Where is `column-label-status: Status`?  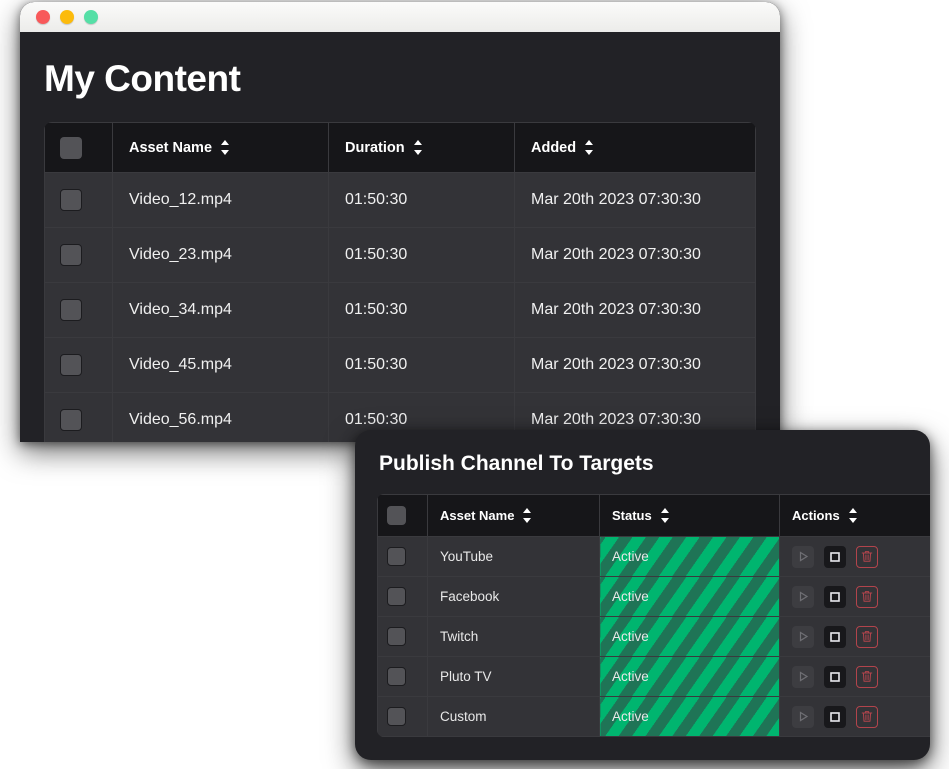
column-label-status: Status is located at coordinates (632, 515).